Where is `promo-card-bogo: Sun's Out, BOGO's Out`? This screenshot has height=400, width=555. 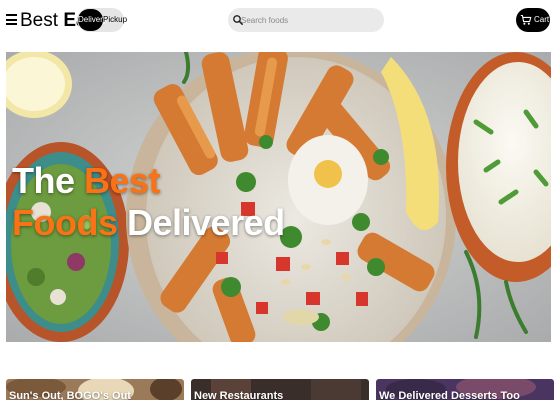
promo-card-bogo: Sun's Out, BOGO's Out is located at coordinates (95, 389).